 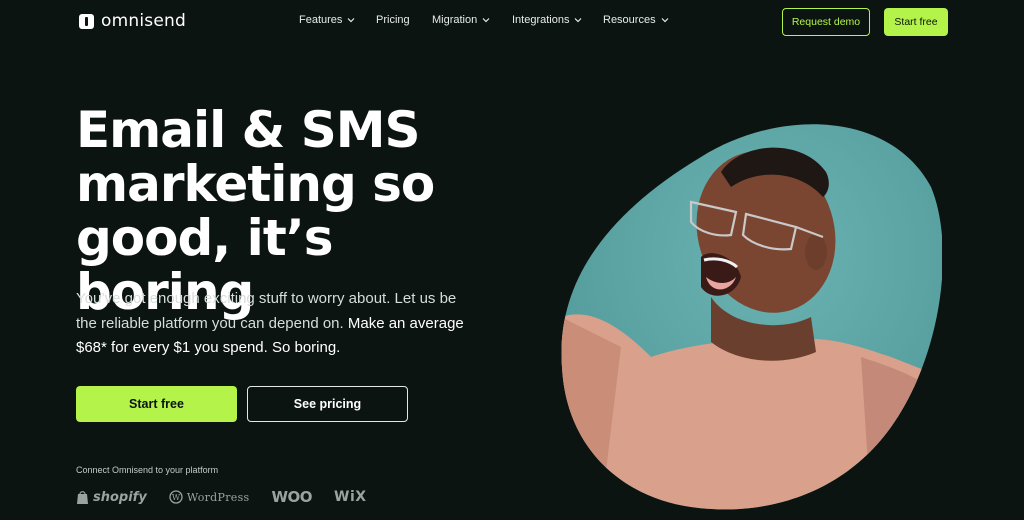 I want to click on platforms-caption: Connect Omnisend to your platform, so click(x=147, y=470).